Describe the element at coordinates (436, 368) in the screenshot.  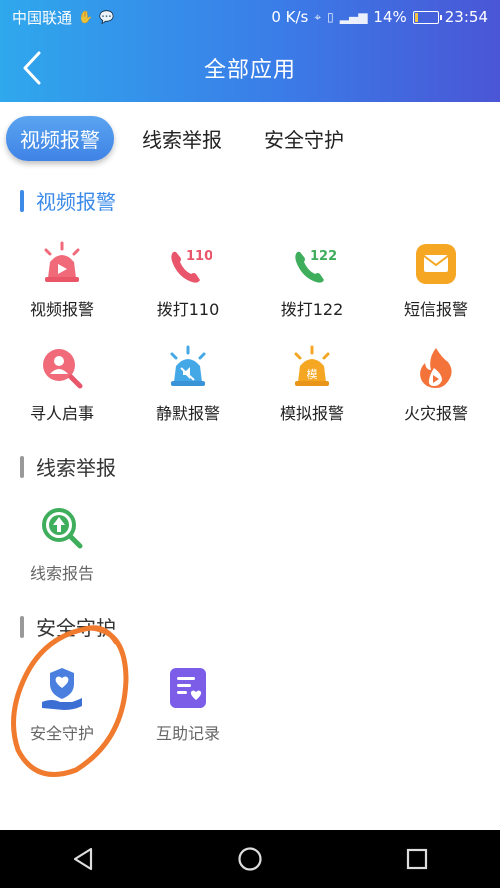
I see `fire-icon` at that location.